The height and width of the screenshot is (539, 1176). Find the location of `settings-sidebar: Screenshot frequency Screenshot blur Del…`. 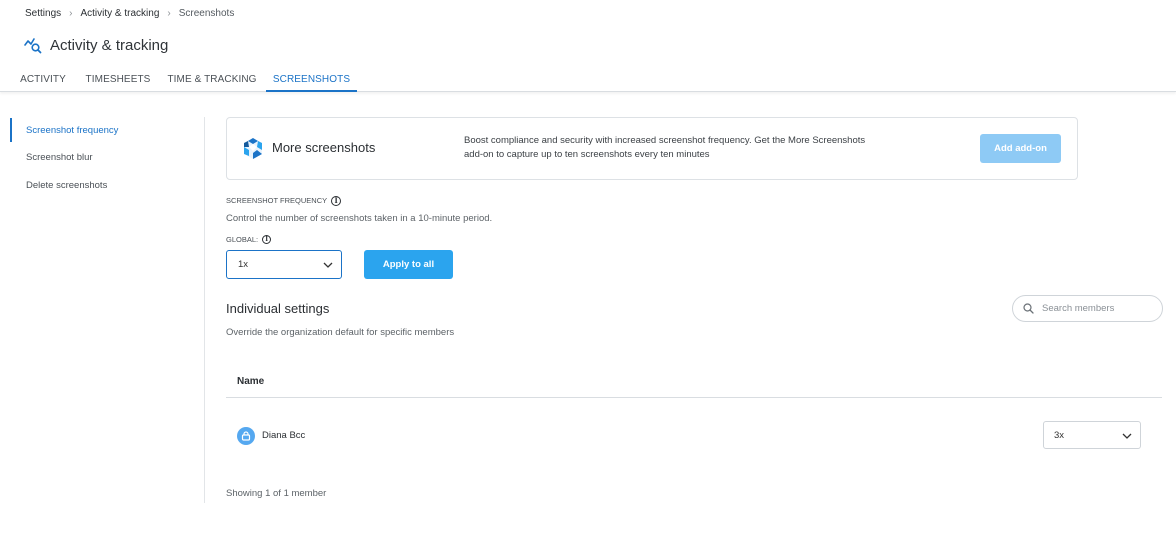

settings-sidebar: Screenshot frequency Screenshot blur Del… is located at coordinates (102, 310).